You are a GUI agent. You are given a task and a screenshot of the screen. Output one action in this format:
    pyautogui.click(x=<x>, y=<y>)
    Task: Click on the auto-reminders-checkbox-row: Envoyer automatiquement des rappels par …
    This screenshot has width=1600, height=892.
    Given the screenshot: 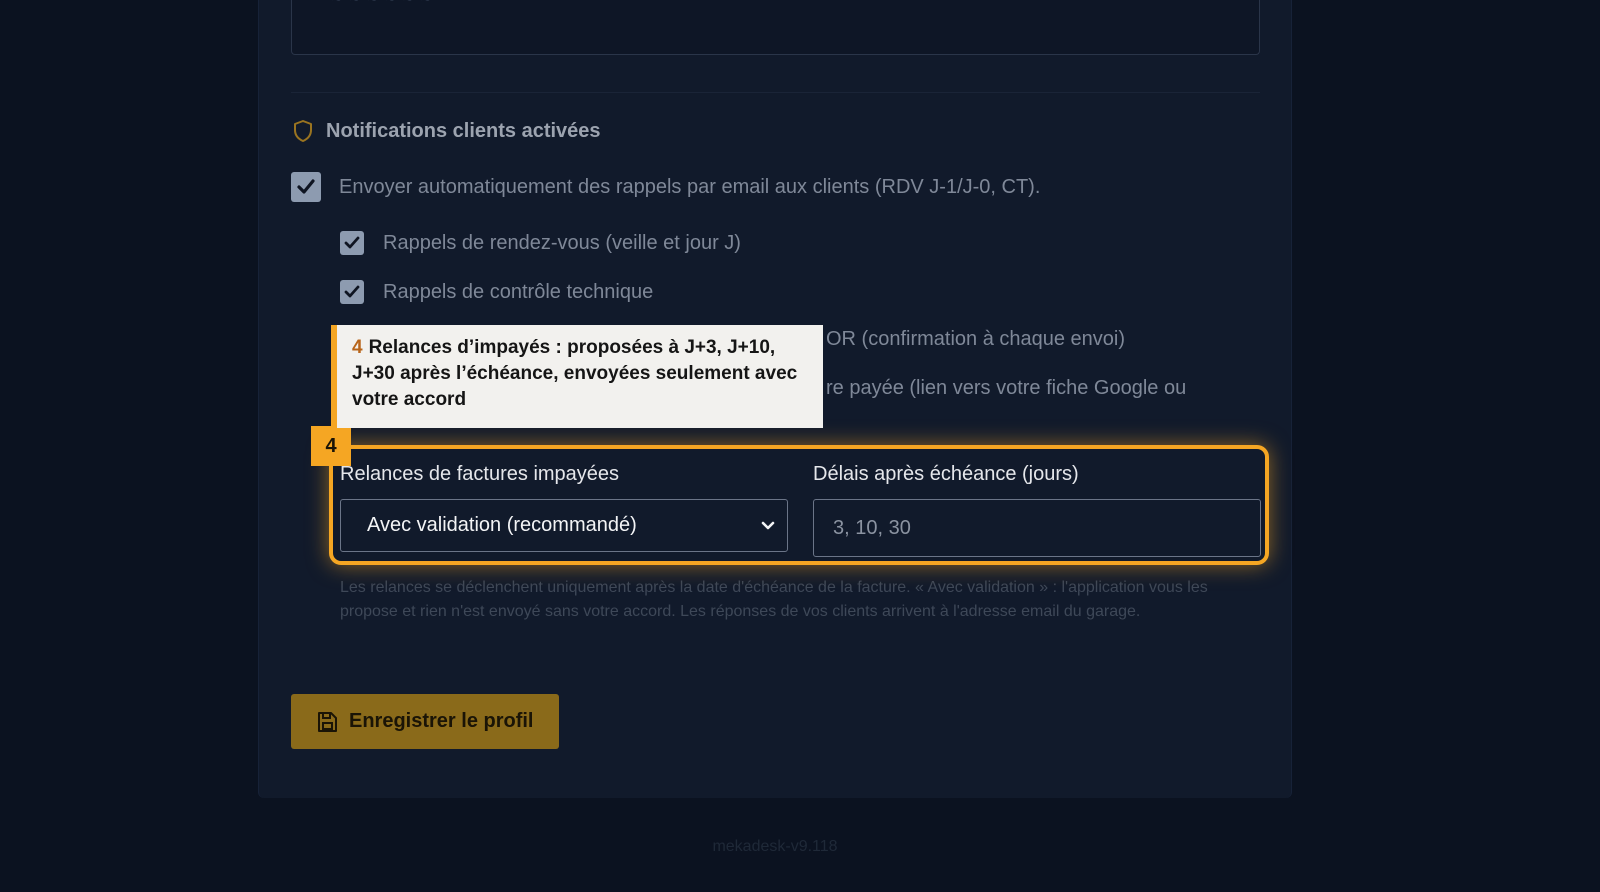 What is the action you would take?
    pyautogui.click(x=665, y=187)
    